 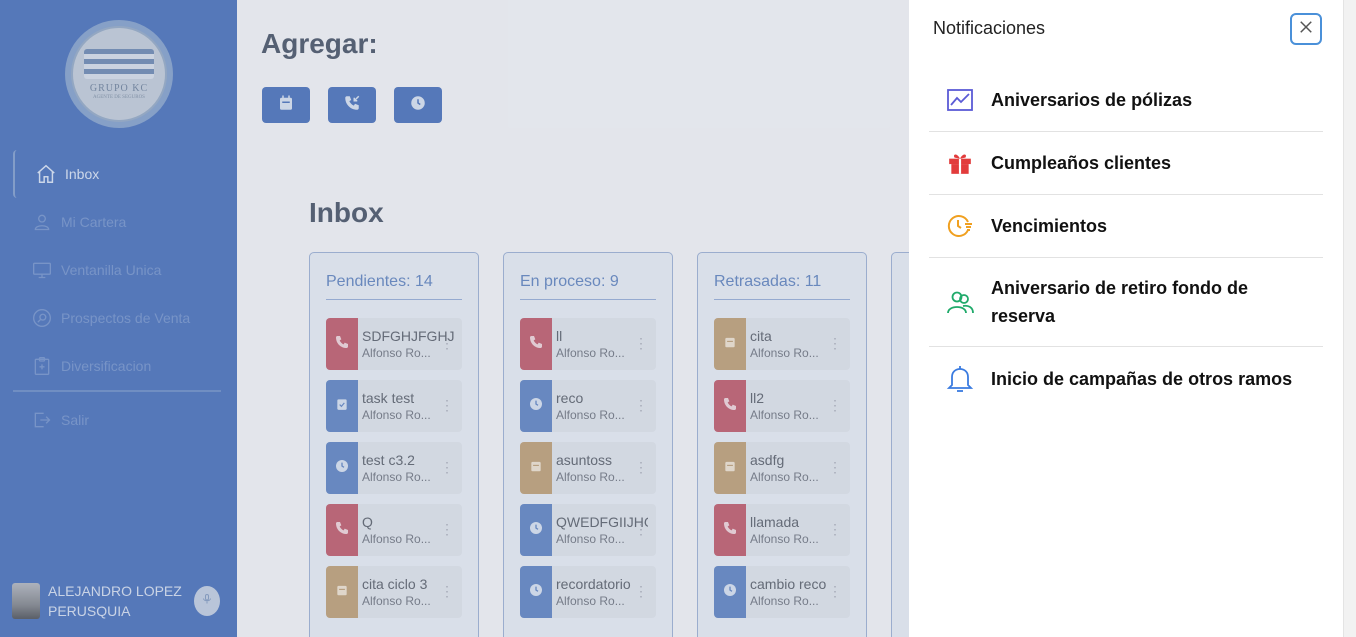 I want to click on panel-title: Notificaciones, so click(x=989, y=28).